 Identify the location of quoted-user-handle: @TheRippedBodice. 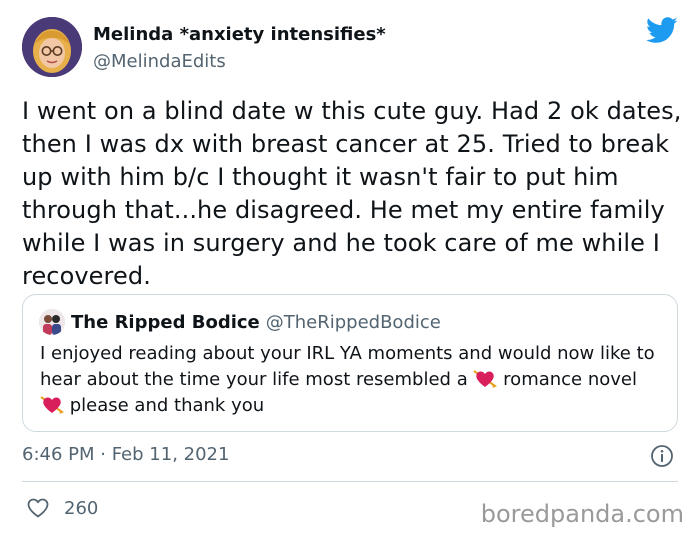
(353, 322).